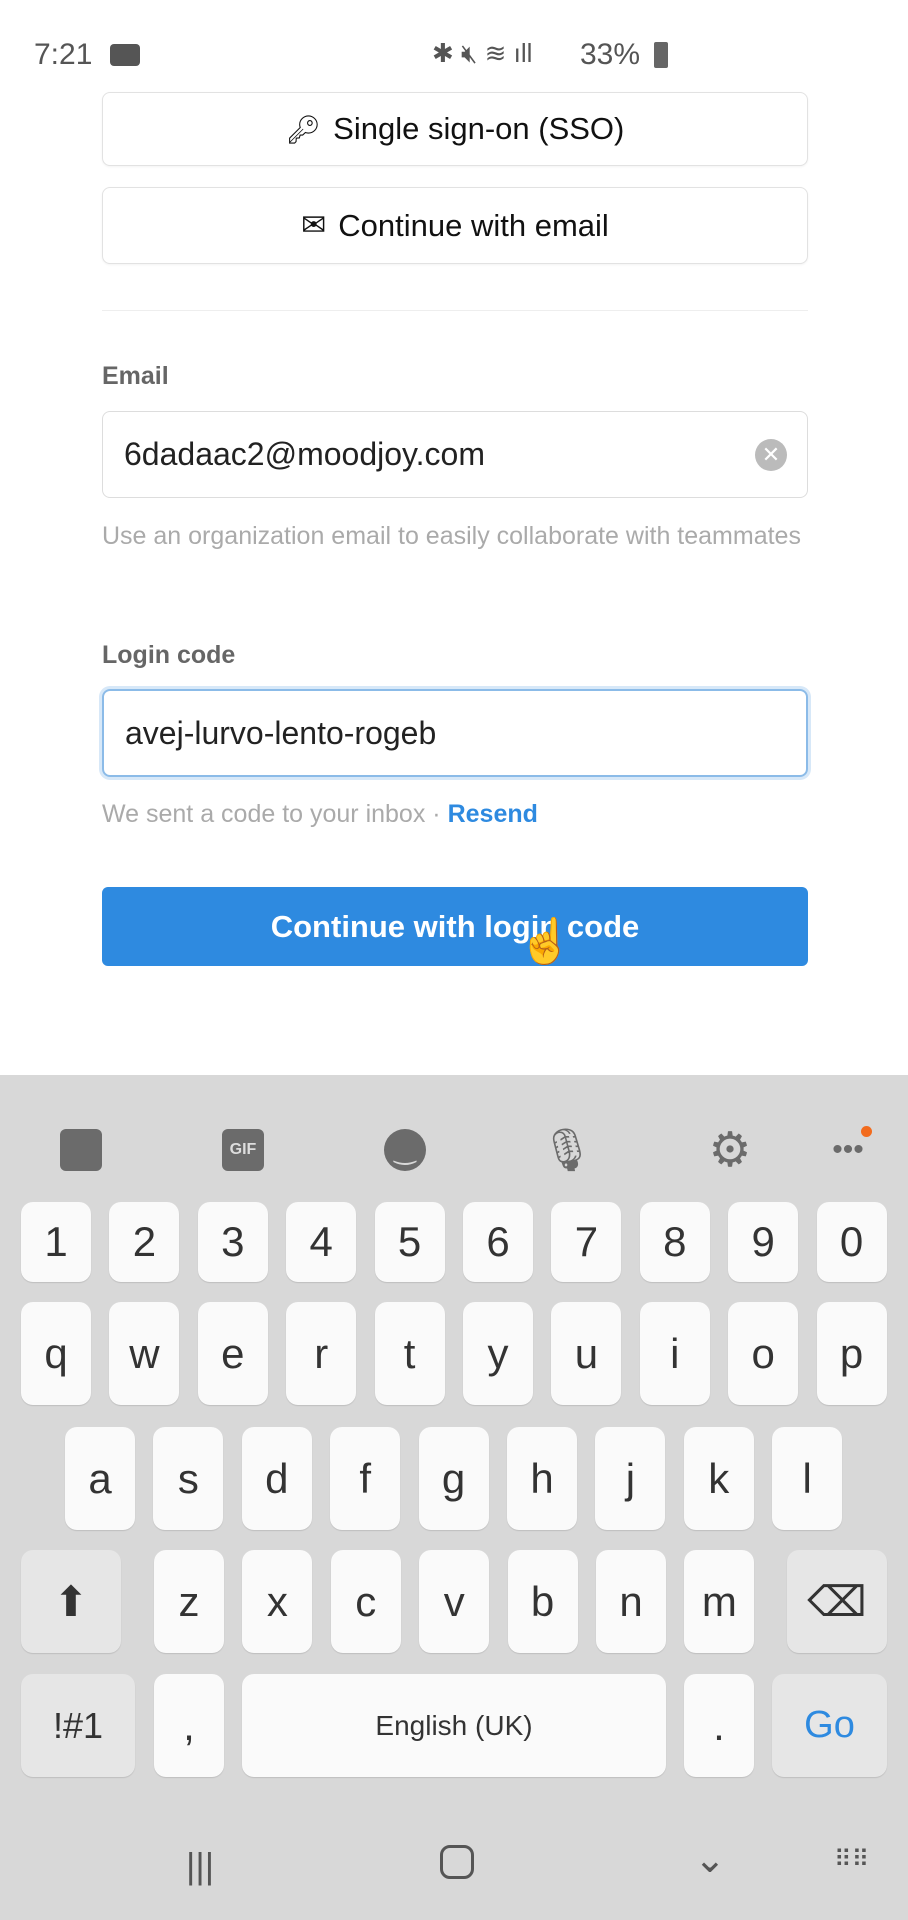  I want to click on key-t: t, so click(409, 1353).